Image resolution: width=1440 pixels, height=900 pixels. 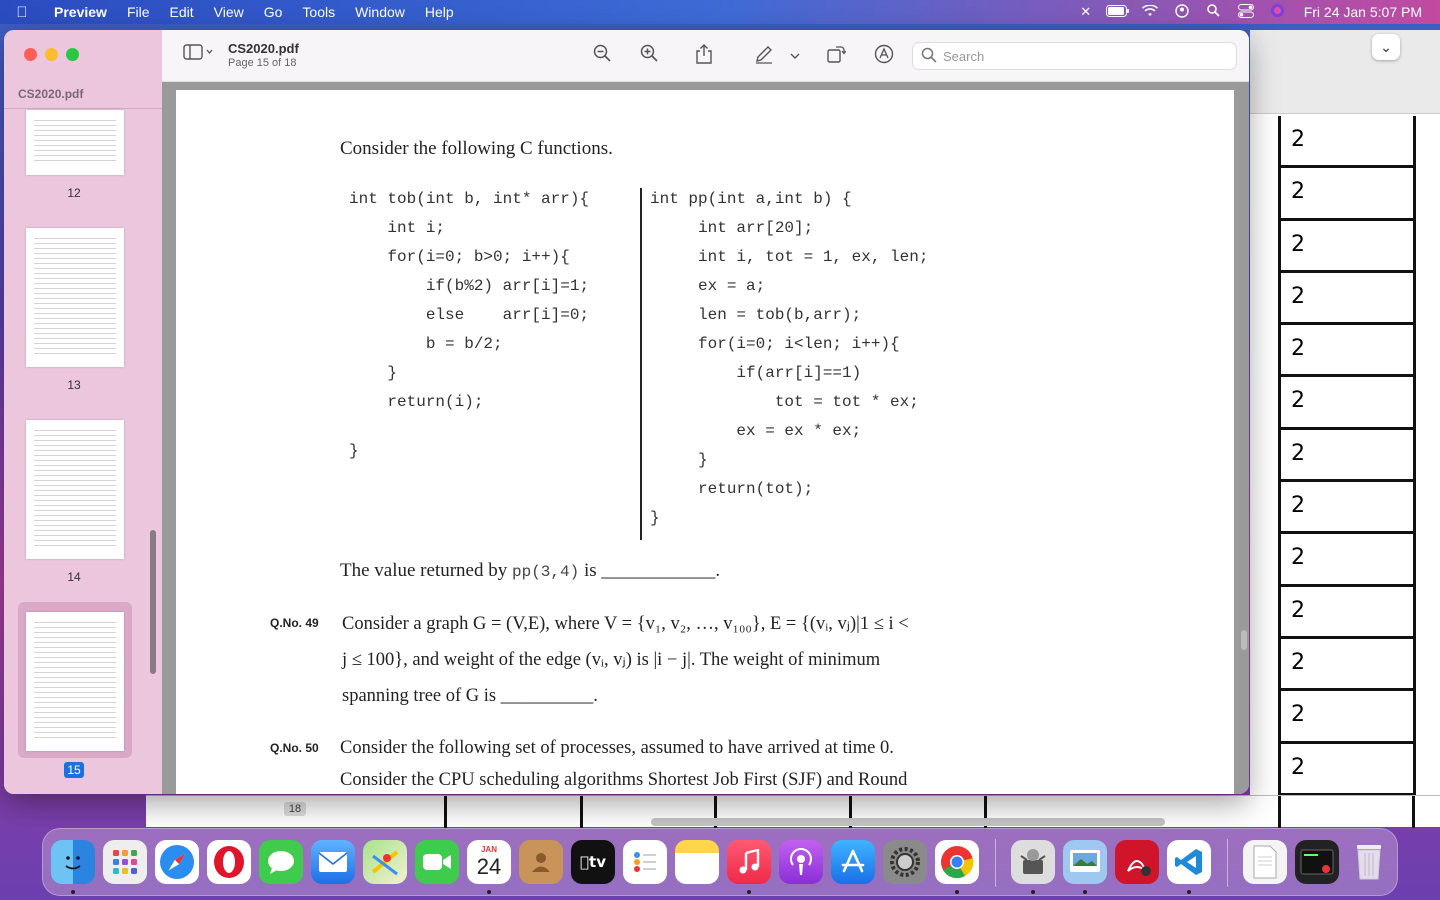 What do you see at coordinates (229, 862) in the screenshot?
I see `opera-icon` at bounding box center [229, 862].